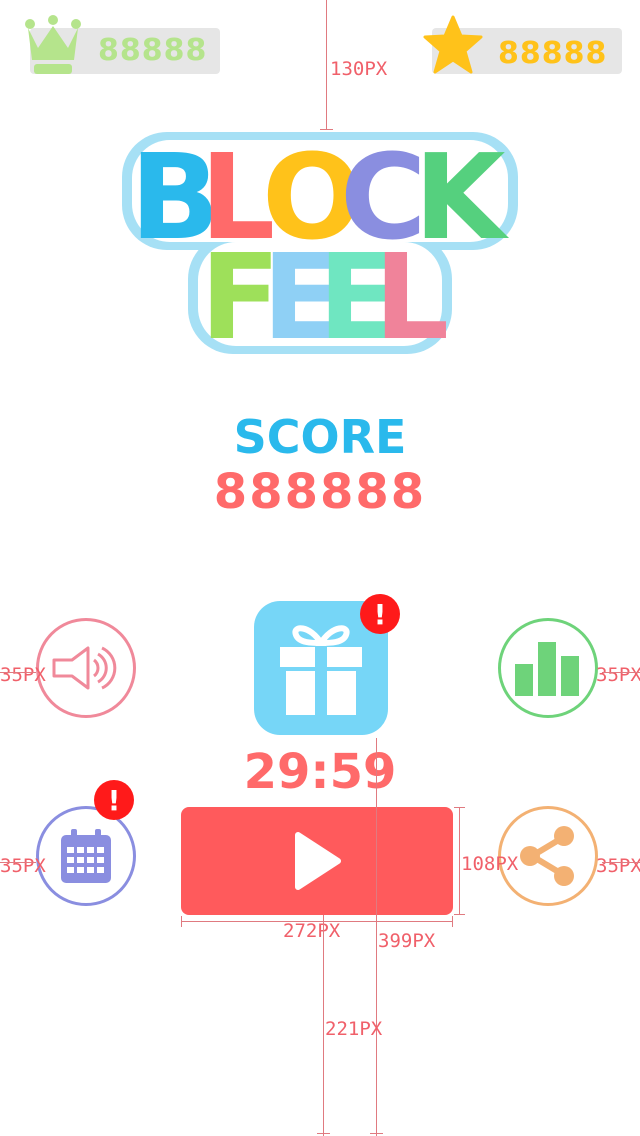 The width and height of the screenshot is (640, 1136). I want to click on calendar-button, so click(86, 856).